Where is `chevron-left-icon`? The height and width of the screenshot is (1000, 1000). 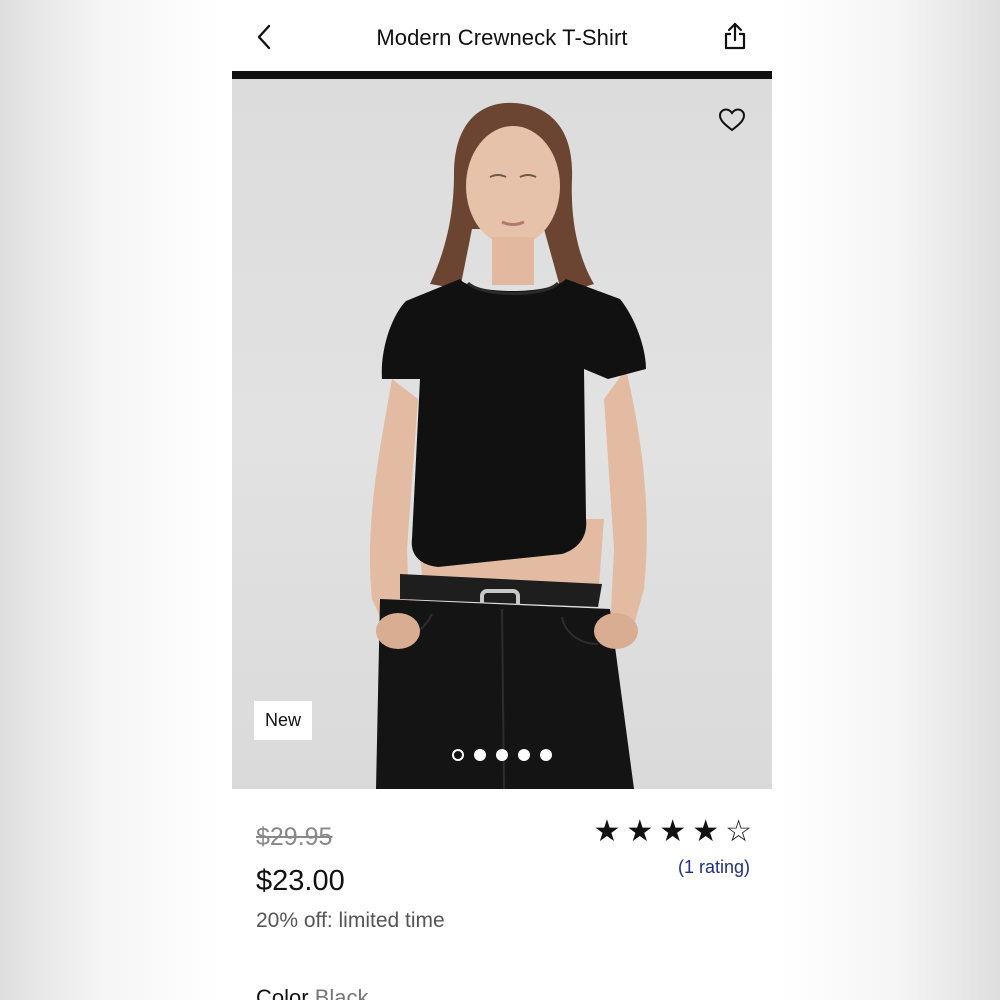
chevron-left-icon is located at coordinates (264, 37).